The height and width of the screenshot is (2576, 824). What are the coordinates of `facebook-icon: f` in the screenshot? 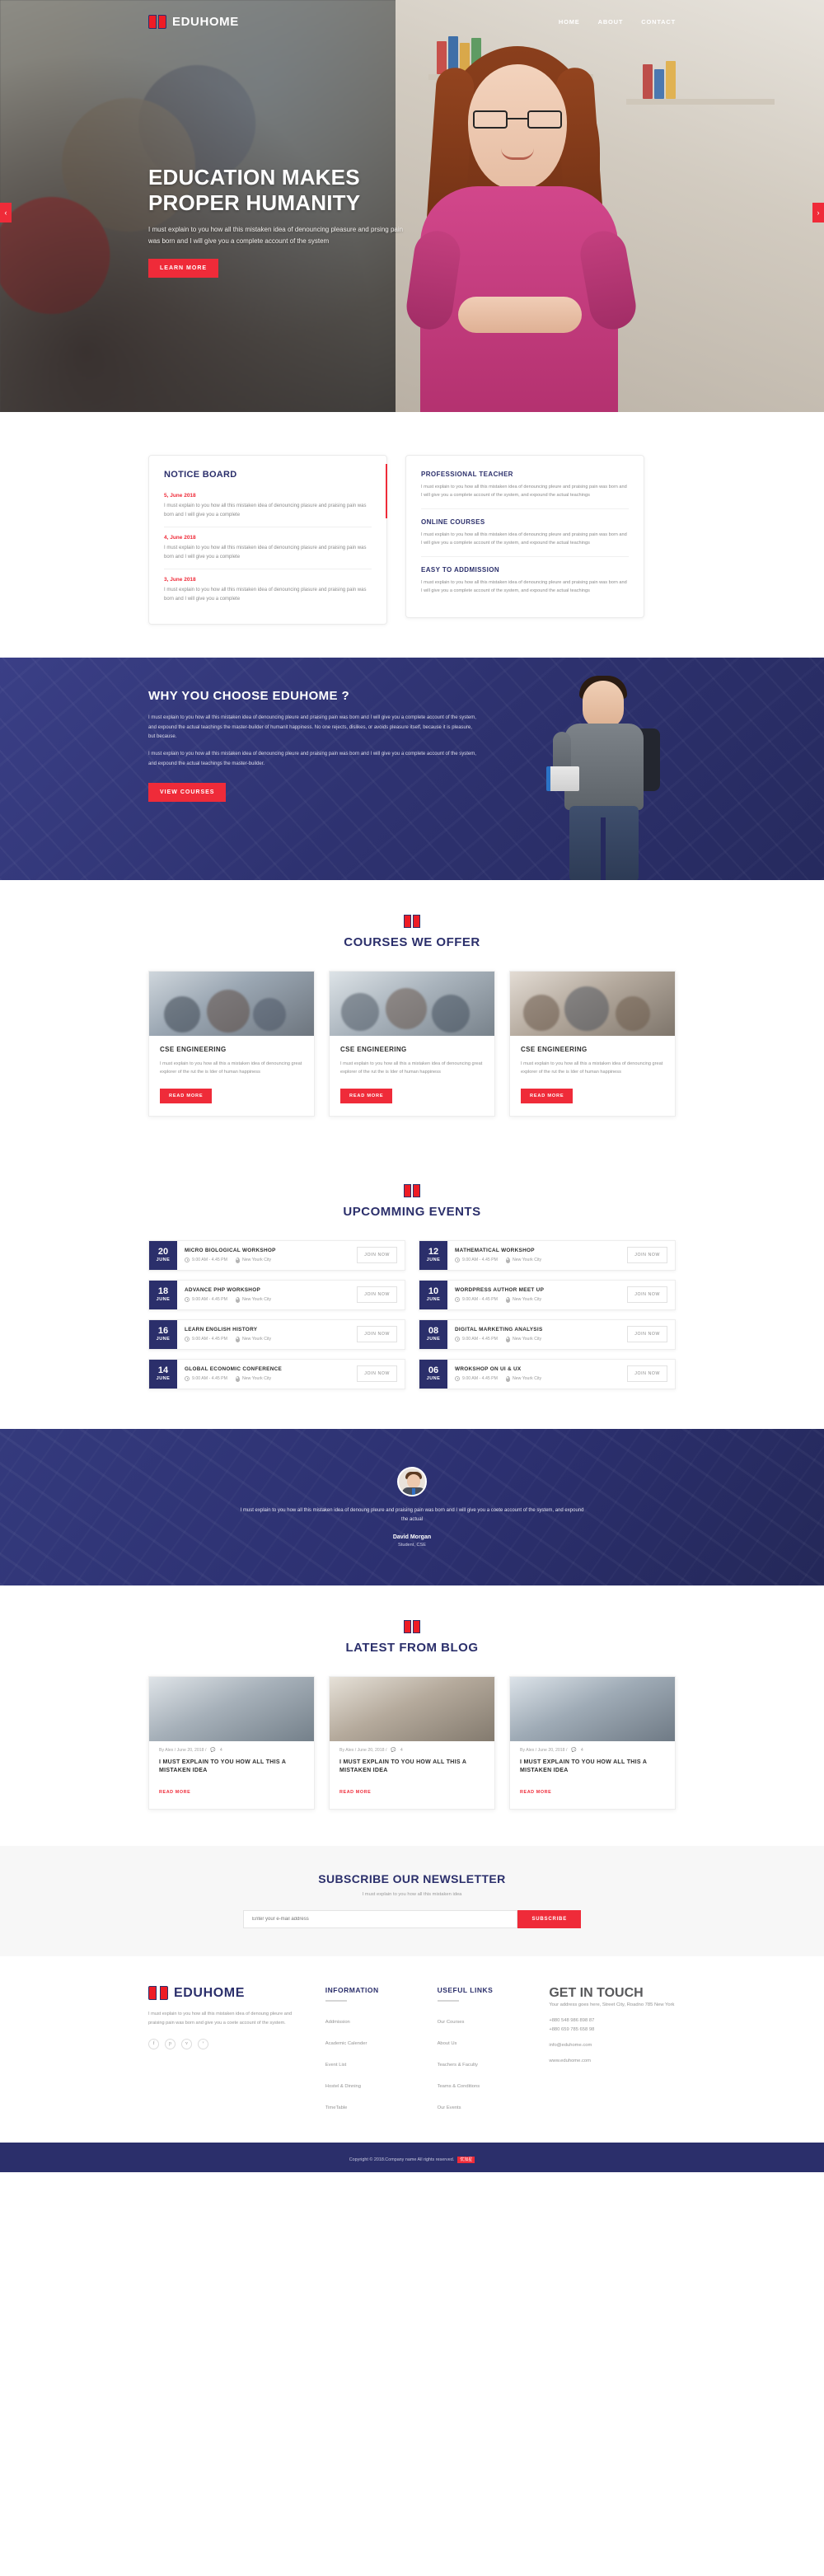 It's located at (153, 2043).